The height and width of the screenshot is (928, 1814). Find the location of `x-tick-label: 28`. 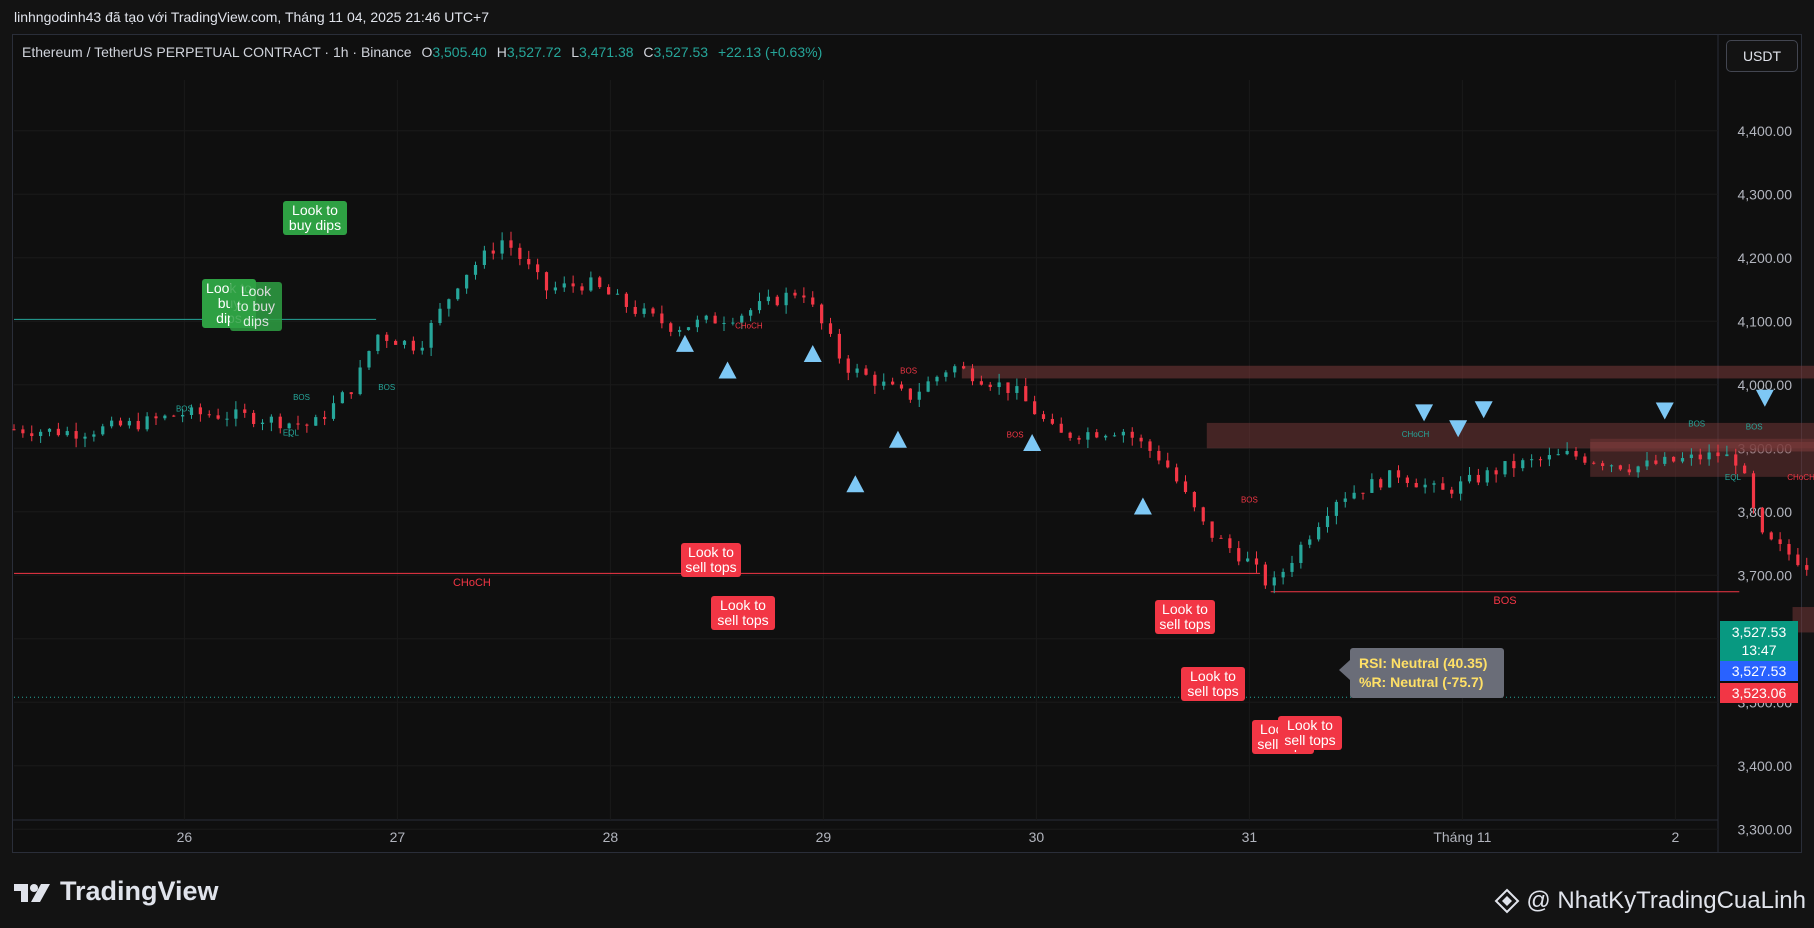

x-tick-label: 28 is located at coordinates (611, 837).